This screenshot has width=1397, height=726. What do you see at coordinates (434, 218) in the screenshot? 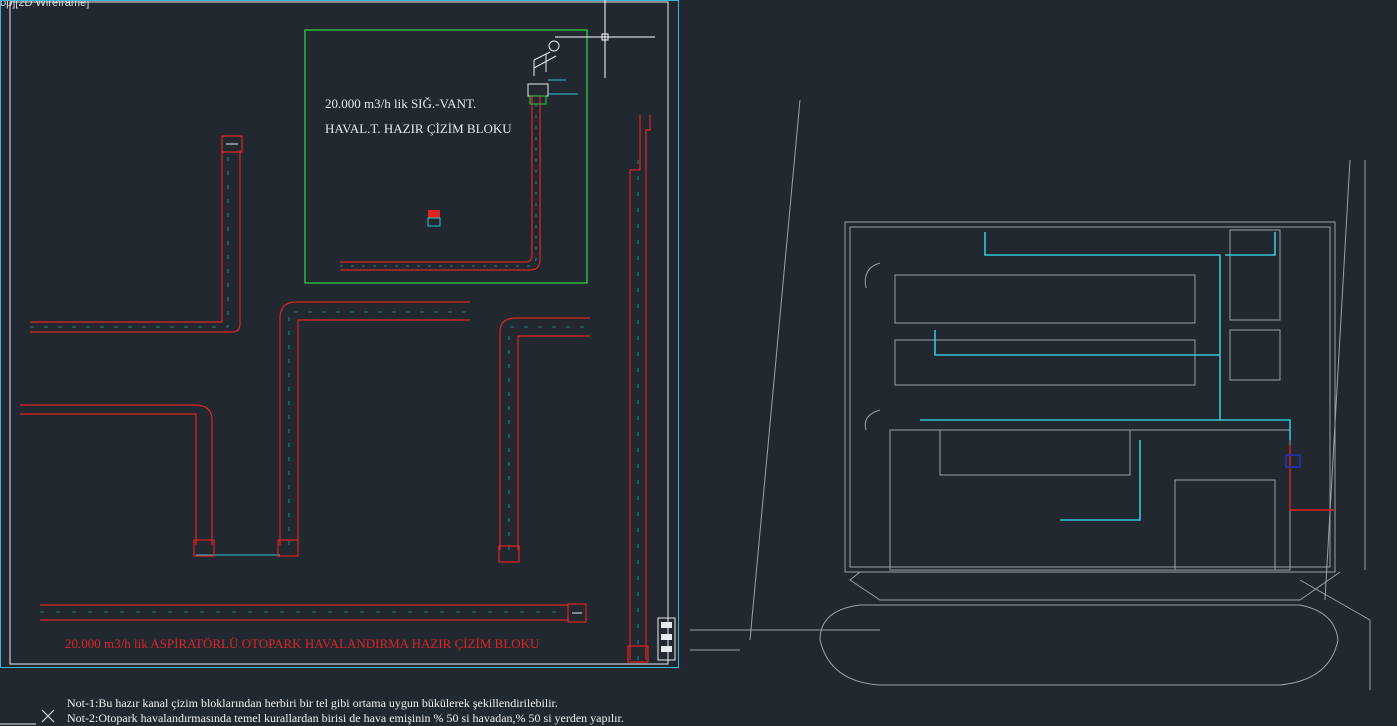
I see `supply-small-unit` at bounding box center [434, 218].